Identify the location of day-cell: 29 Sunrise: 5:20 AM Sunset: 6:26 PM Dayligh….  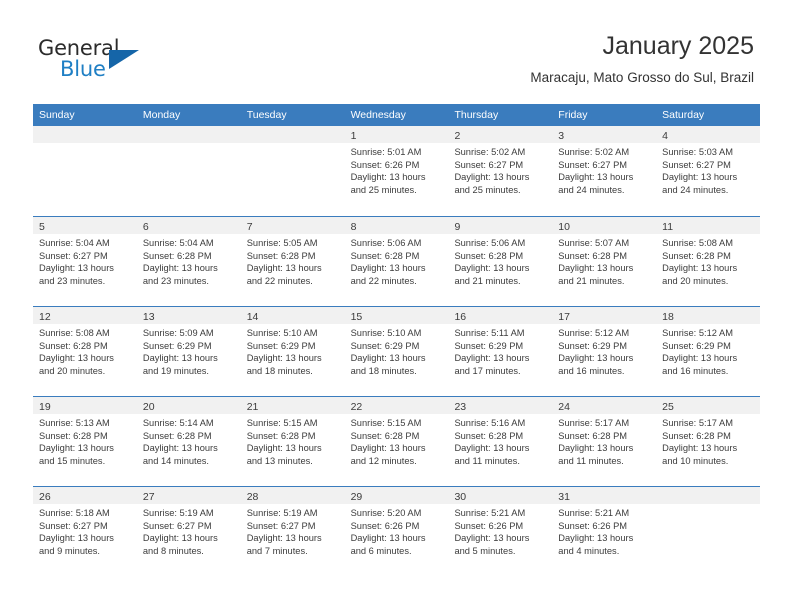
(396, 531).